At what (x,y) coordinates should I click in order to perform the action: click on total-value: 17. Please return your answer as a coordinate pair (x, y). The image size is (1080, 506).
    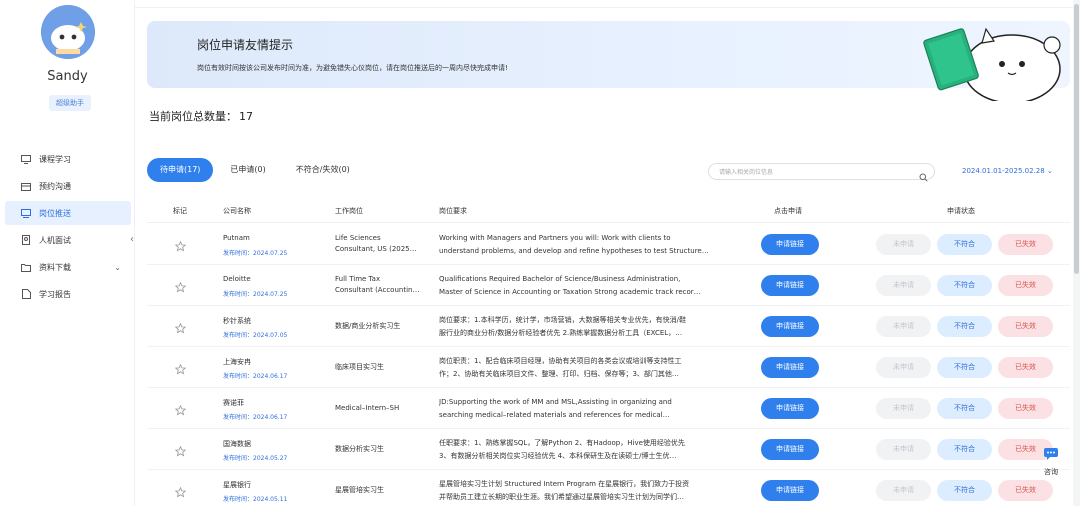
    Looking at the image, I should click on (246, 116).